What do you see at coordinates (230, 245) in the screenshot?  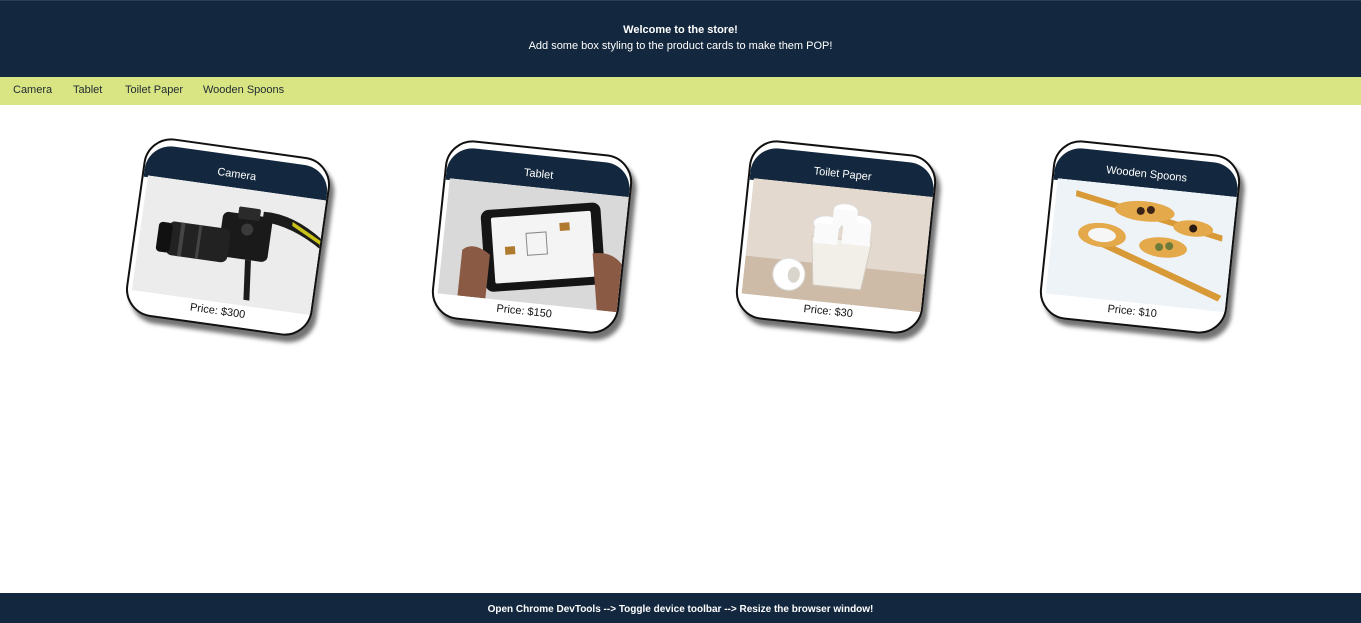 I see `camera-photo-icon` at bounding box center [230, 245].